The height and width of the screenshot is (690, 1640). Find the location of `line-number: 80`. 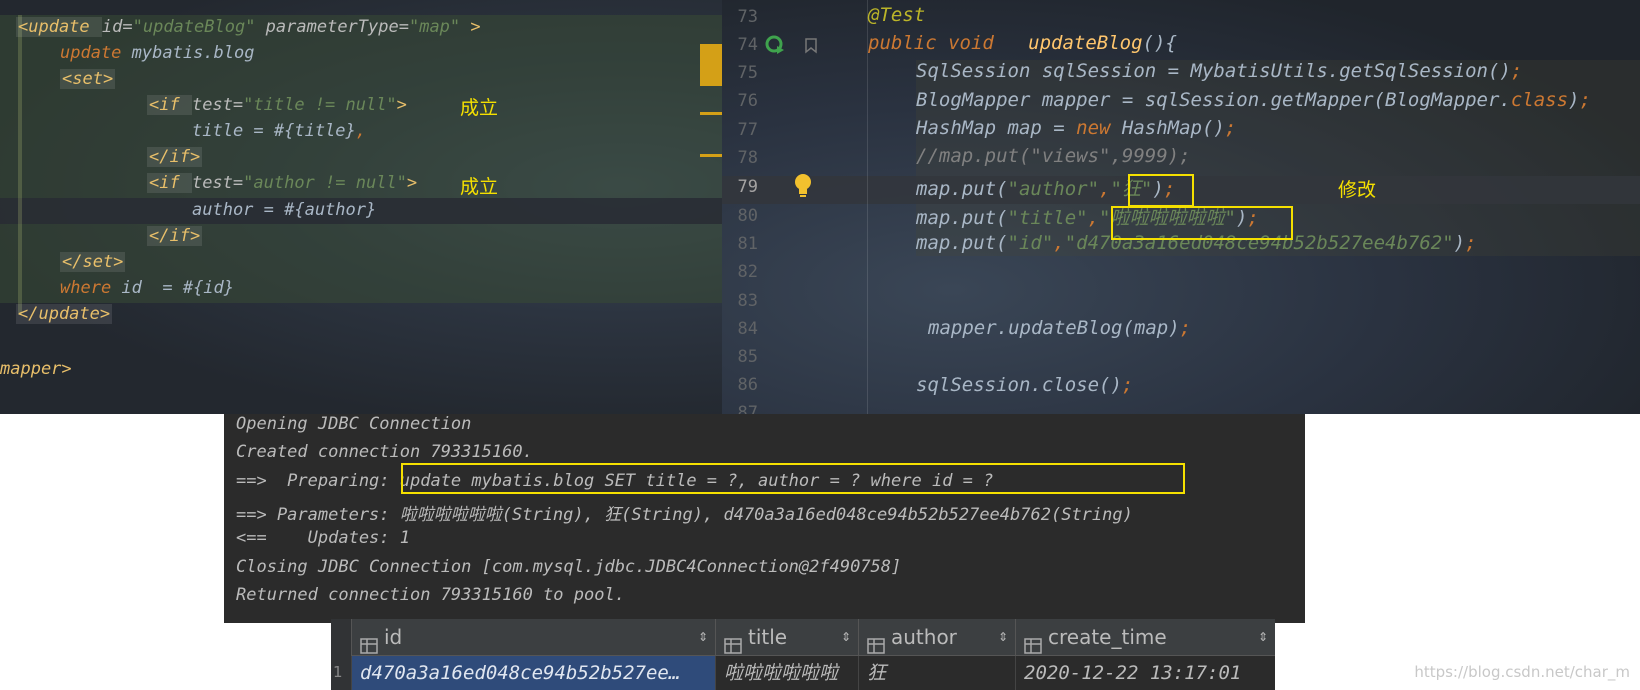

line-number: 80 is located at coordinates (747, 216).